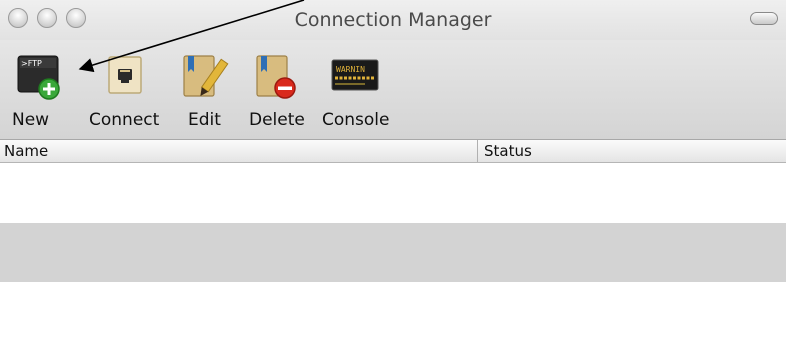  I want to click on connect-button-label: Connect, so click(124, 120).